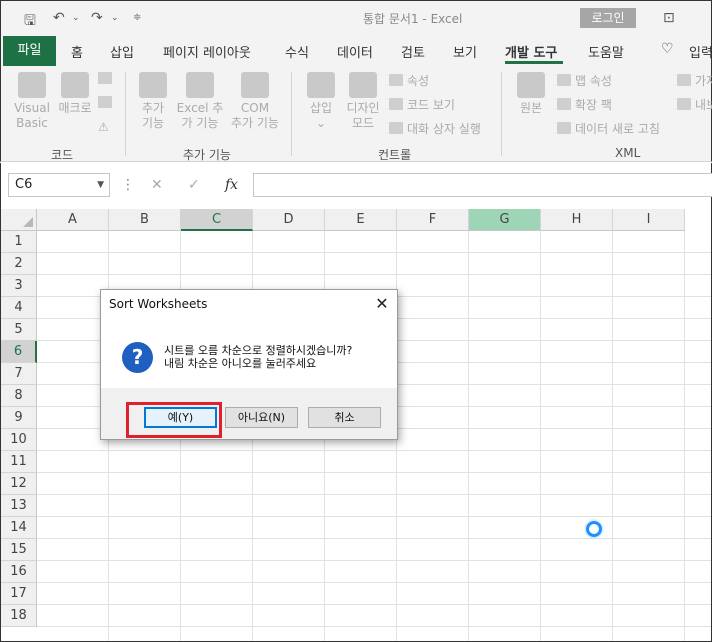 The image size is (712, 642). What do you see at coordinates (577, 220) in the screenshot?
I see `column-header-h: H` at bounding box center [577, 220].